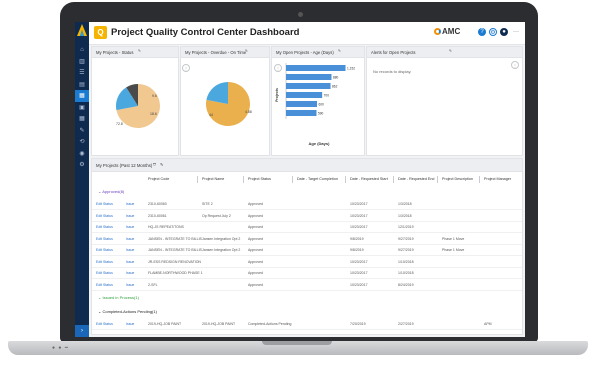 The height and width of the screenshot is (369, 595). What do you see at coordinates (82, 154) in the screenshot?
I see `location-icon: ◉` at bounding box center [82, 154].